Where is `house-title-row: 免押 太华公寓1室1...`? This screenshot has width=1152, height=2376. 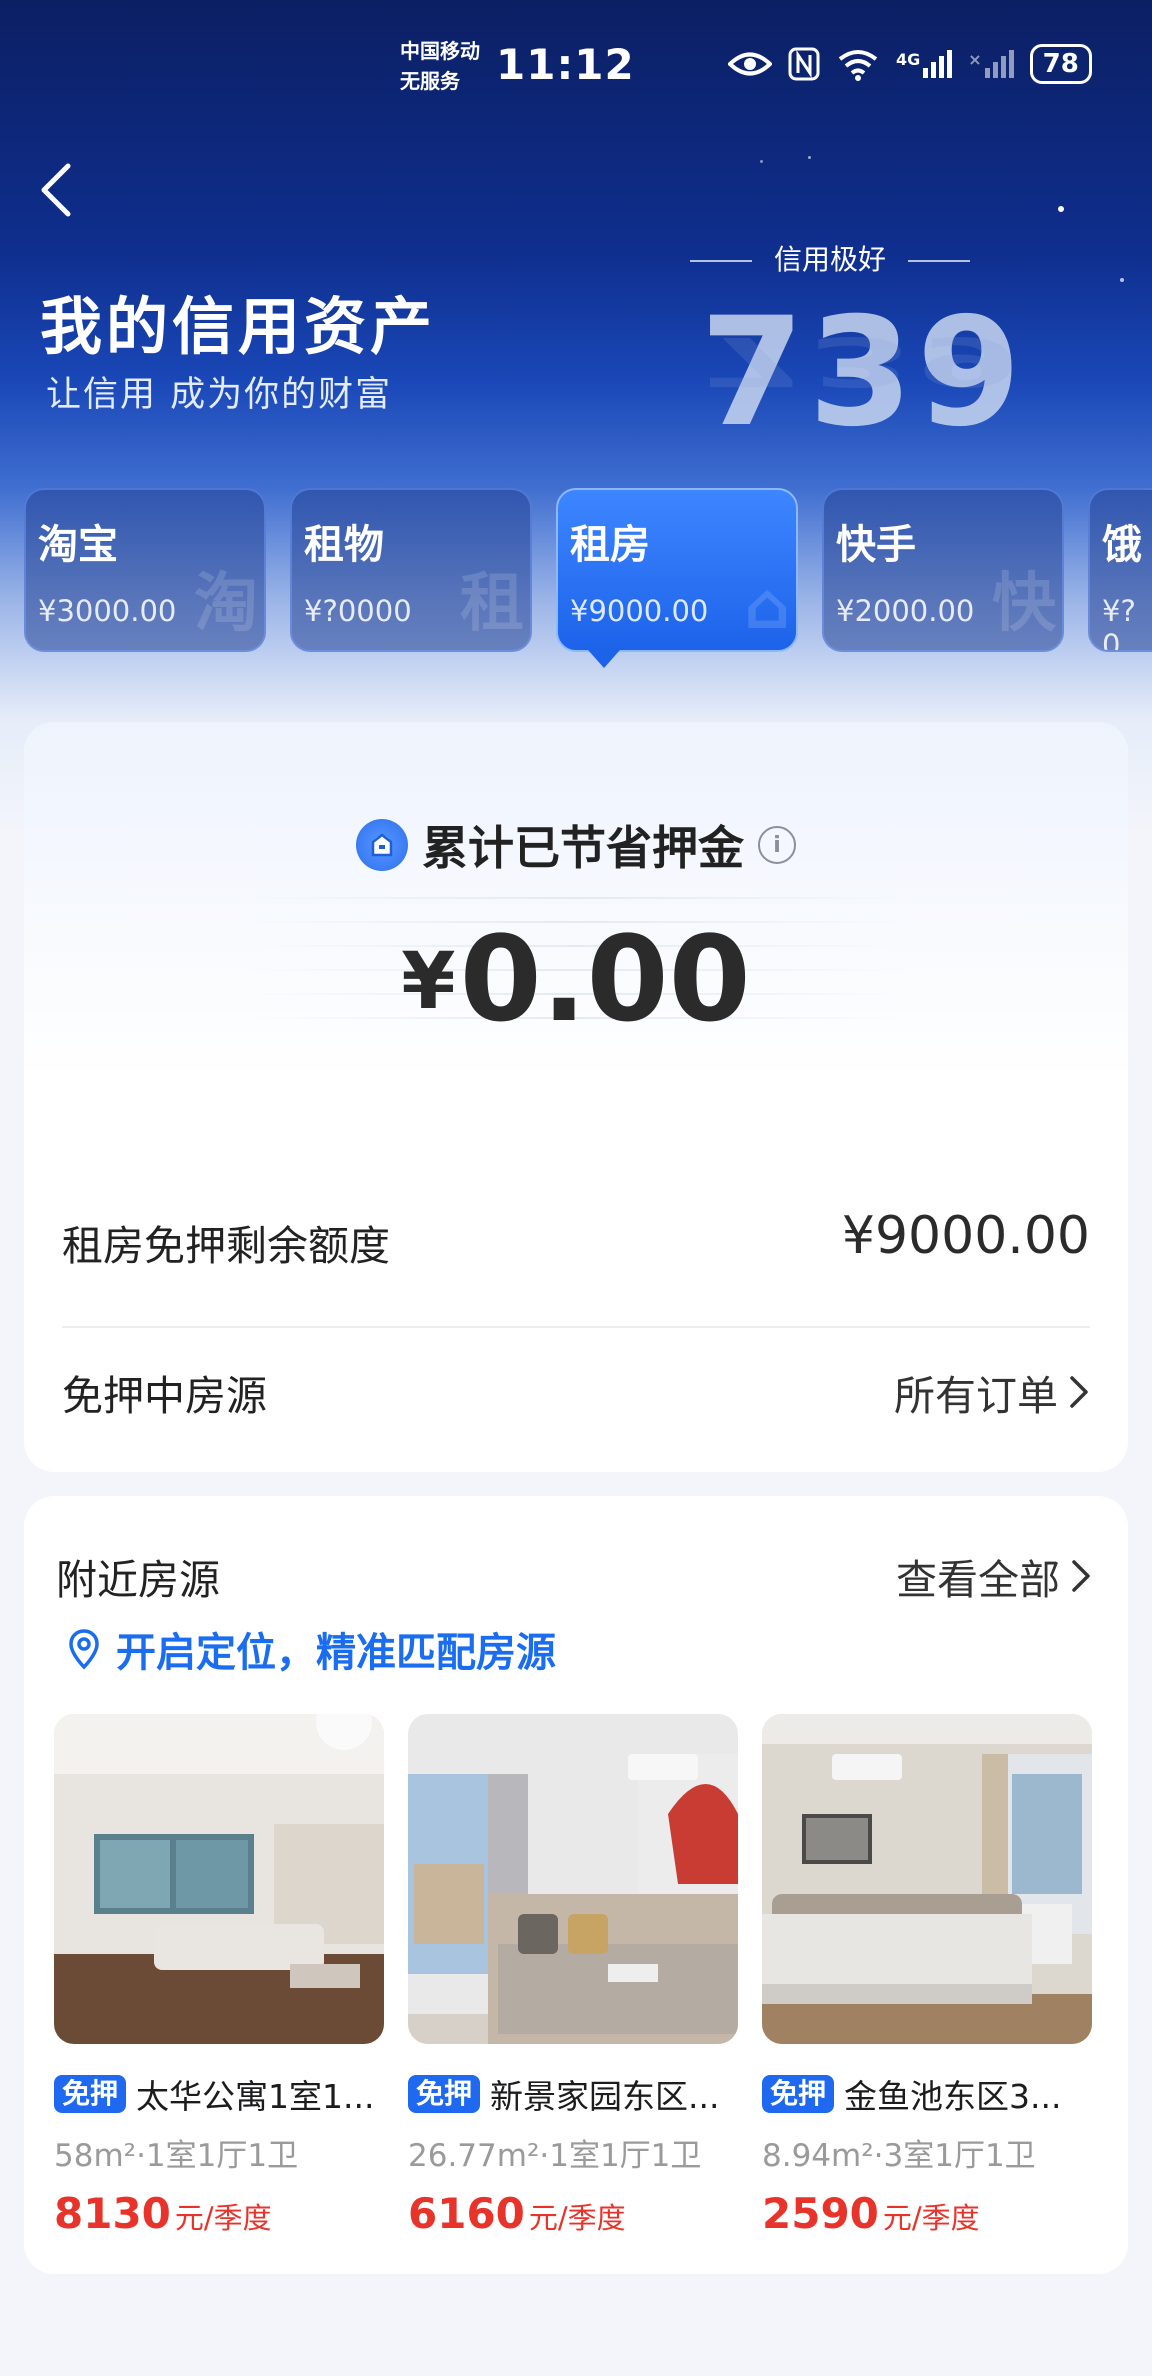
house-title-row: 免押 太华公寓1室1... is located at coordinates (219, 2094).